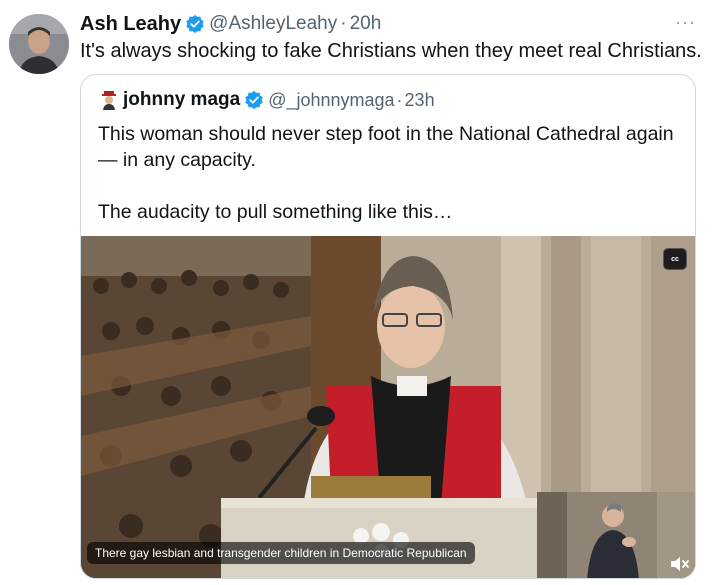 The width and height of the screenshot is (720, 585). Describe the element at coordinates (366, 24) in the screenshot. I see `tweet-time: 20h` at that location.